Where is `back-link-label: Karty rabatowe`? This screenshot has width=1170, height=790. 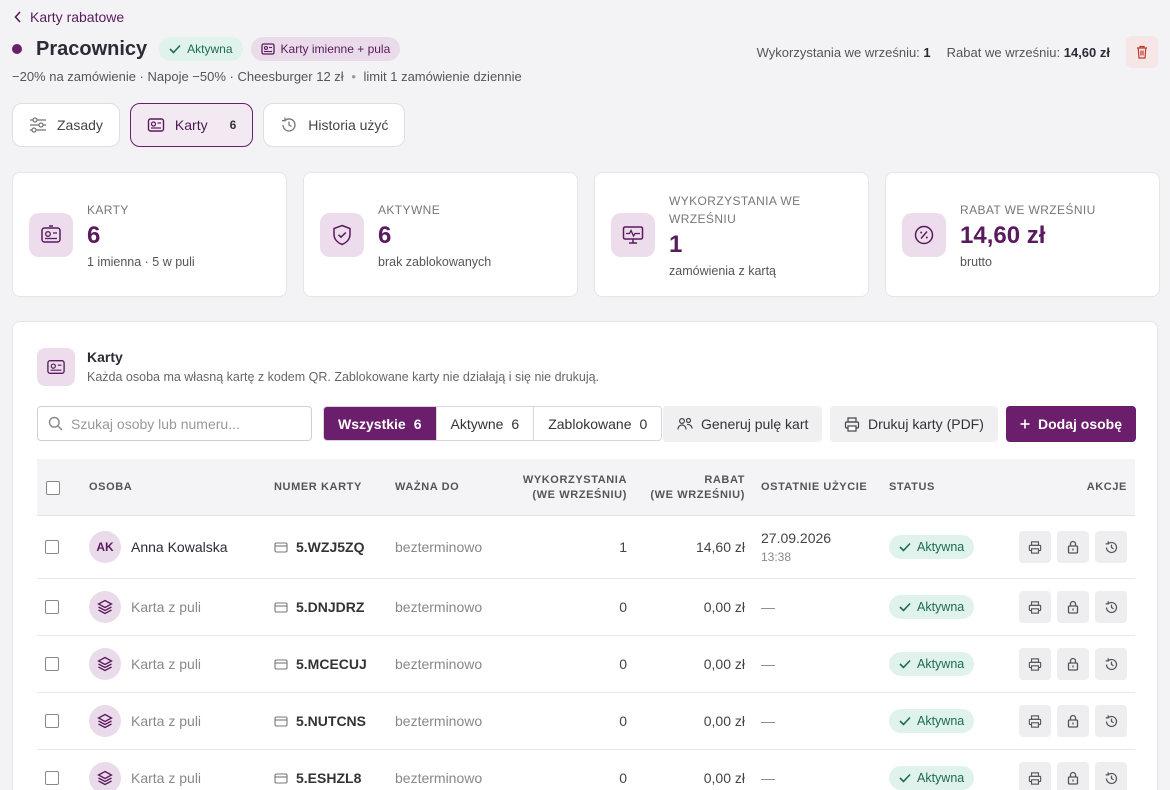
back-link-label: Karty rabatowe is located at coordinates (77, 17).